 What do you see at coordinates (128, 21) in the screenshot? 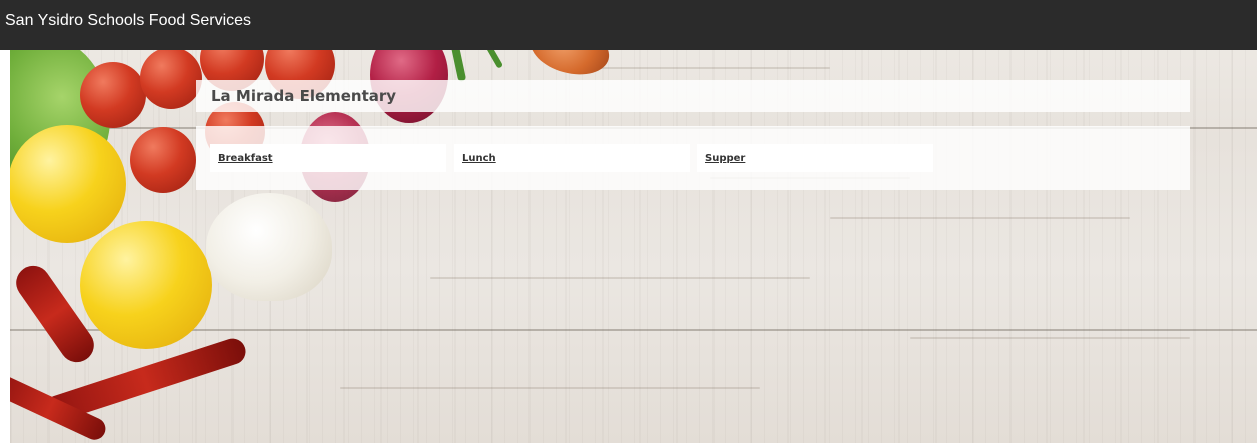
I see `site-title: San Ysidro Schools Food Services` at bounding box center [128, 21].